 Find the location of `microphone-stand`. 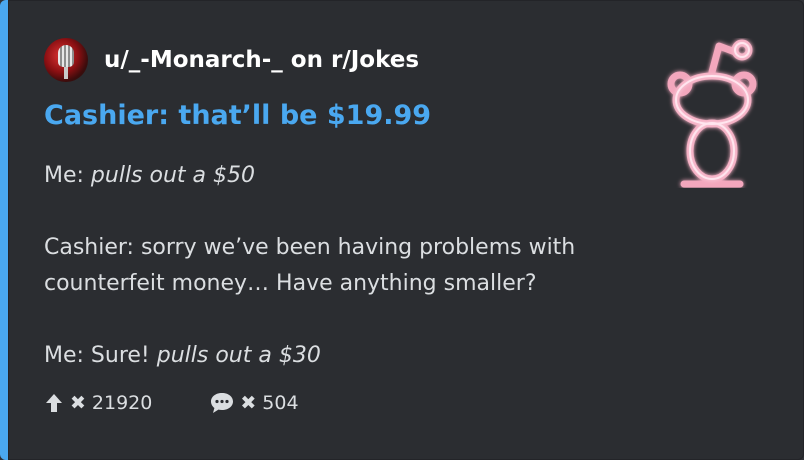

microphone-stand is located at coordinates (66, 73).